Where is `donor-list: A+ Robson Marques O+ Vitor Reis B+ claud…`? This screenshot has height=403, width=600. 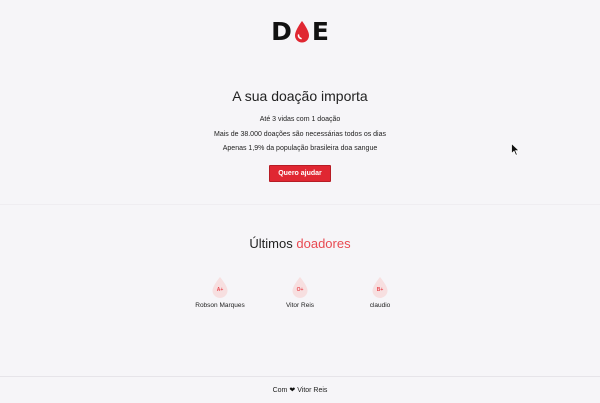 donor-list: A+ Robson Marques O+ Vitor Reis B+ claud… is located at coordinates (300, 292).